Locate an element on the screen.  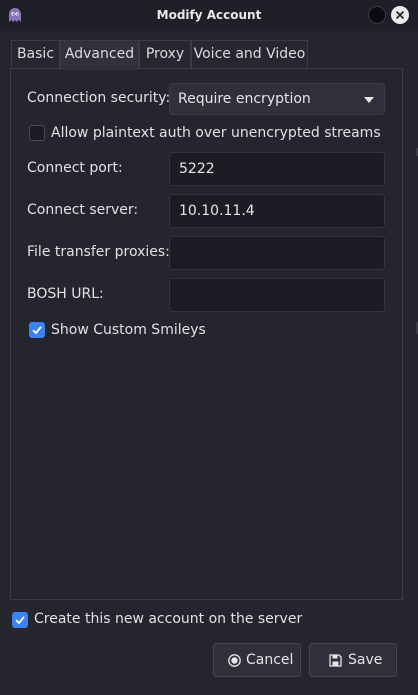
cancel-icon is located at coordinates (234, 660).